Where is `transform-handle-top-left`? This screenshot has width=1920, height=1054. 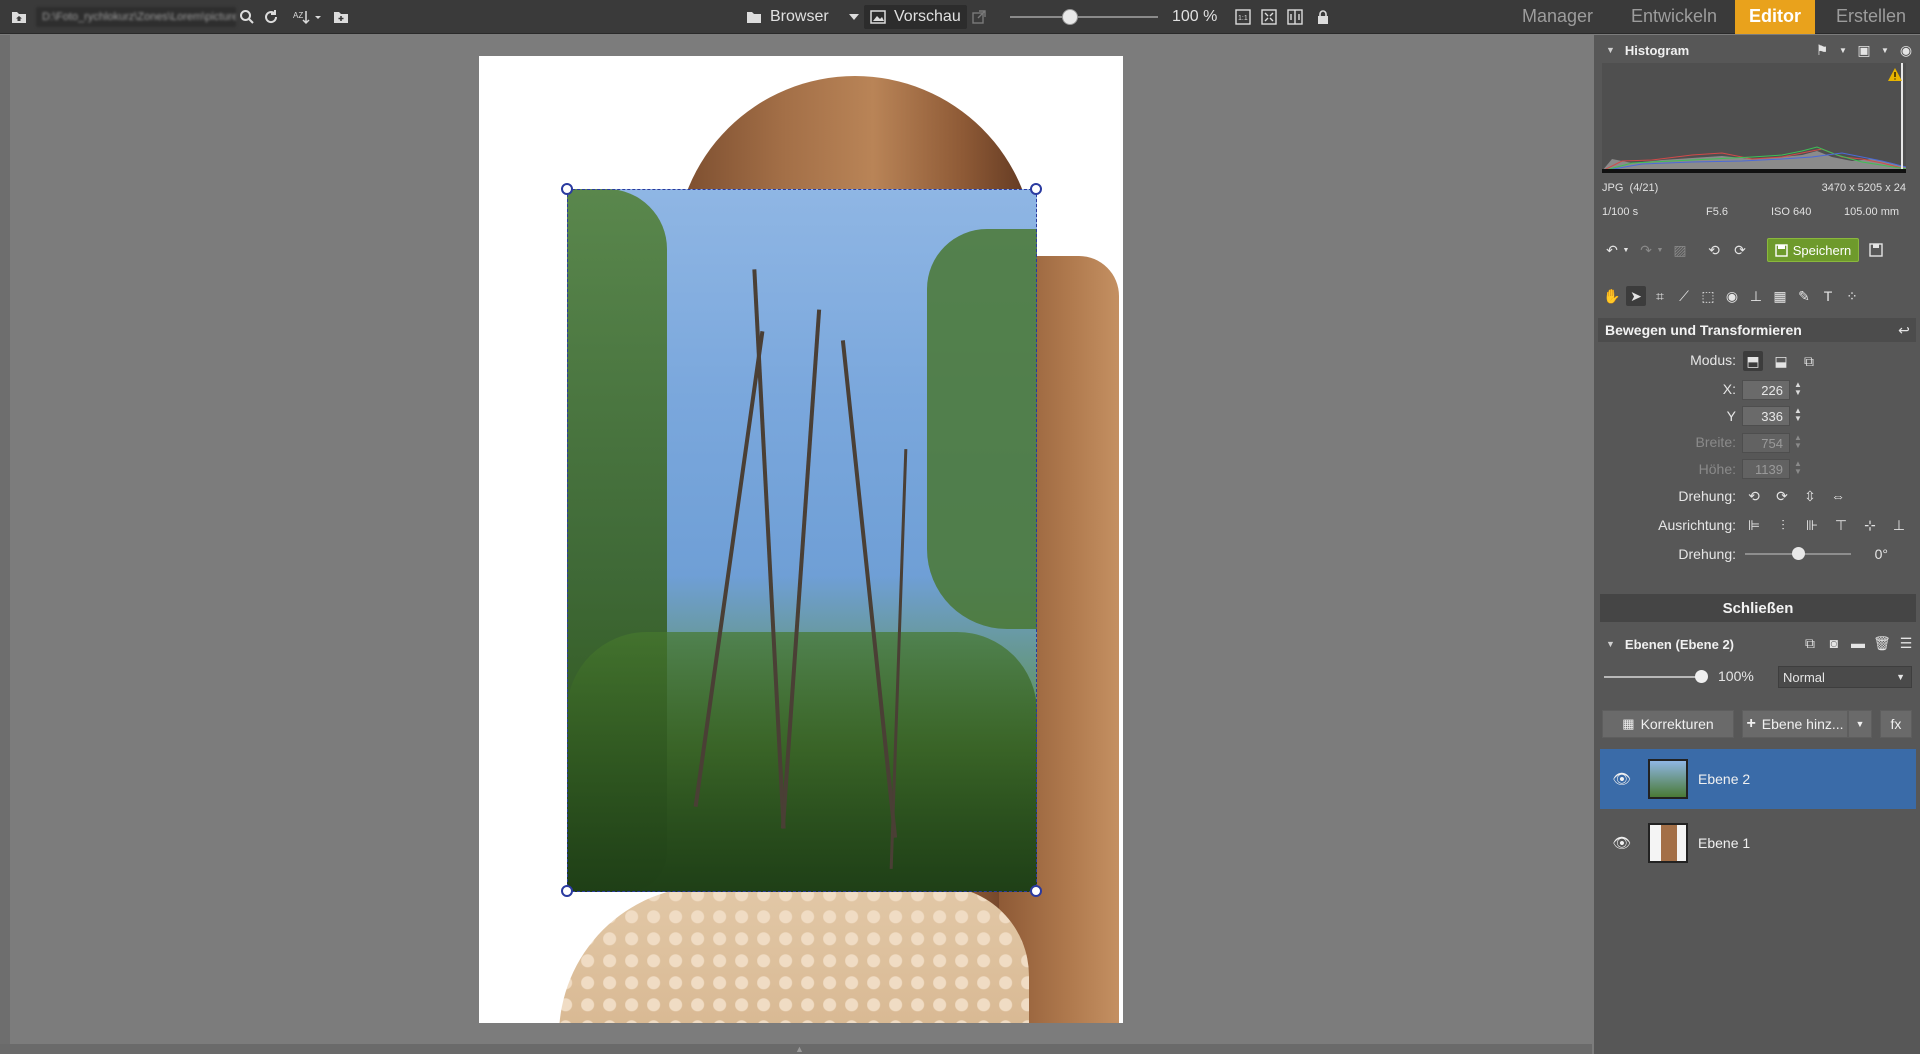 transform-handle-top-left is located at coordinates (567, 189).